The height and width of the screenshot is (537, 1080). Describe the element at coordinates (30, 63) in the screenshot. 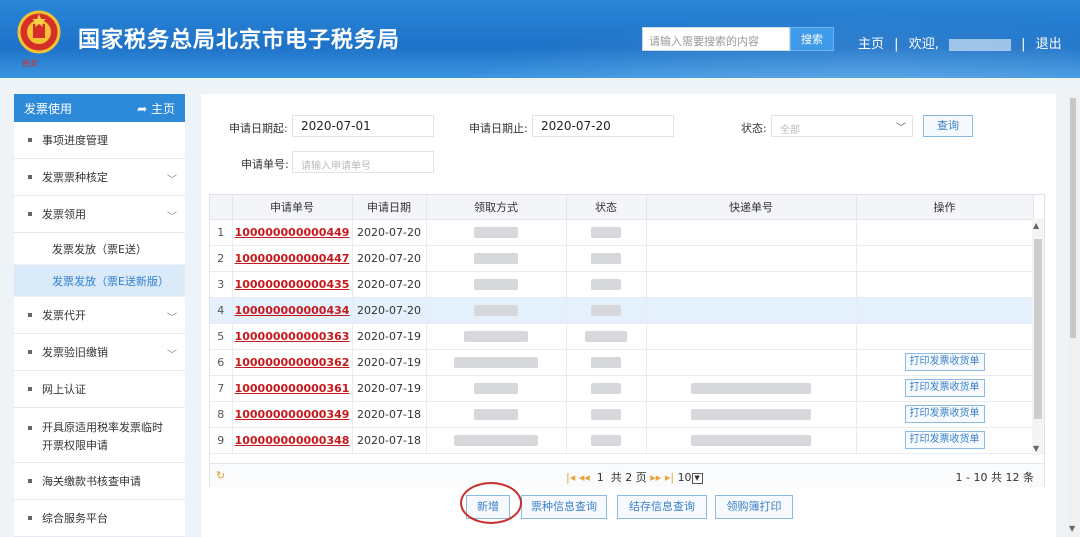

I see `svg-text: 税务` at that location.